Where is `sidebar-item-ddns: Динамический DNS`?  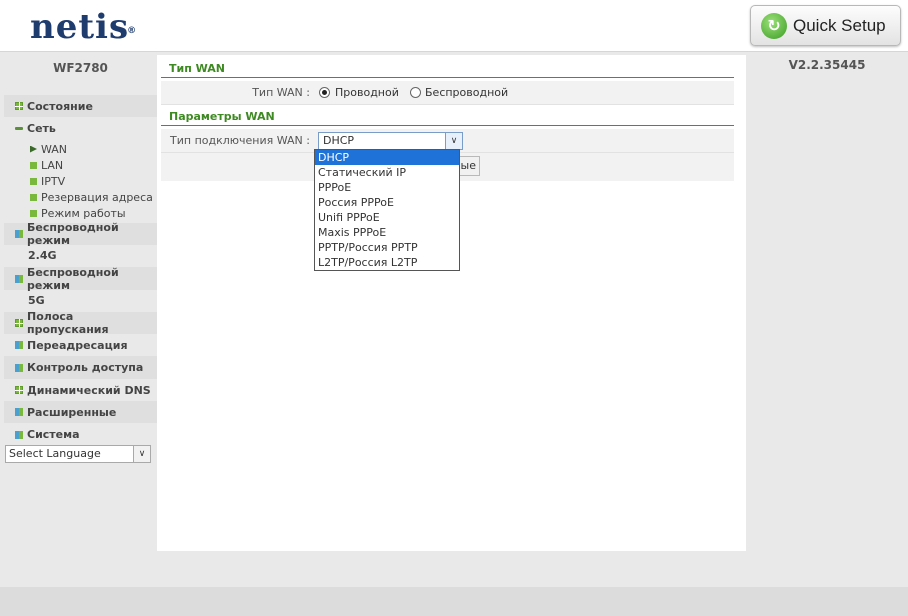
sidebar-item-ddns: Динамический DNS is located at coordinates (80, 390).